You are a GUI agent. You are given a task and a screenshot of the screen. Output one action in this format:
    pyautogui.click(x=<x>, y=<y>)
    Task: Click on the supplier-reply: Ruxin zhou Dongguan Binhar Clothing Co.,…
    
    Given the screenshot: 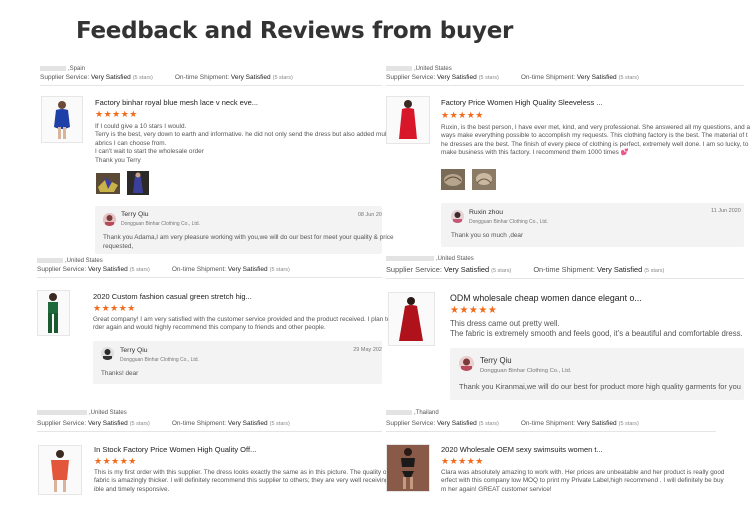 What is the action you would take?
    pyautogui.click(x=592, y=225)
    